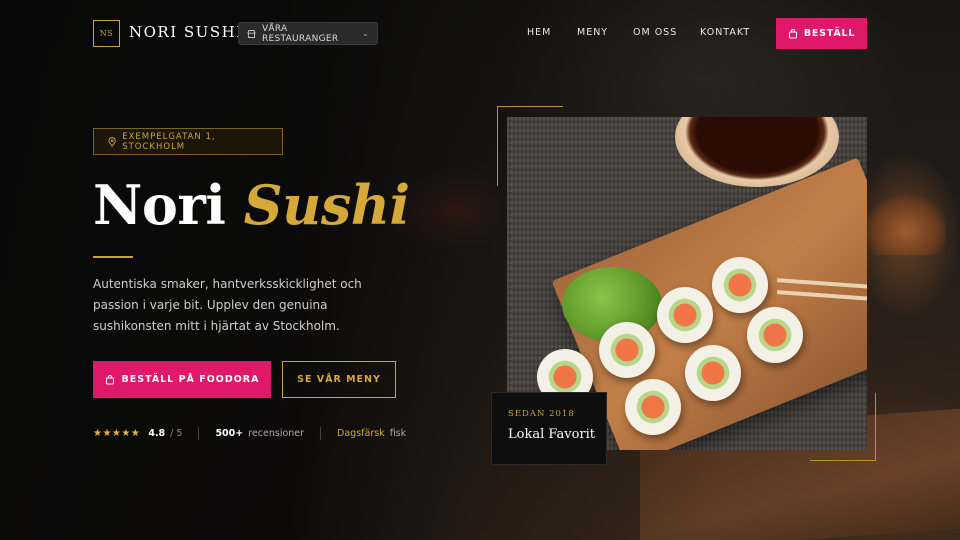 The image size is (960, 540). Describe the element at coordinates (186, 32) in the screenshot. I see `logo-text: NORI SUSHI` at that location.